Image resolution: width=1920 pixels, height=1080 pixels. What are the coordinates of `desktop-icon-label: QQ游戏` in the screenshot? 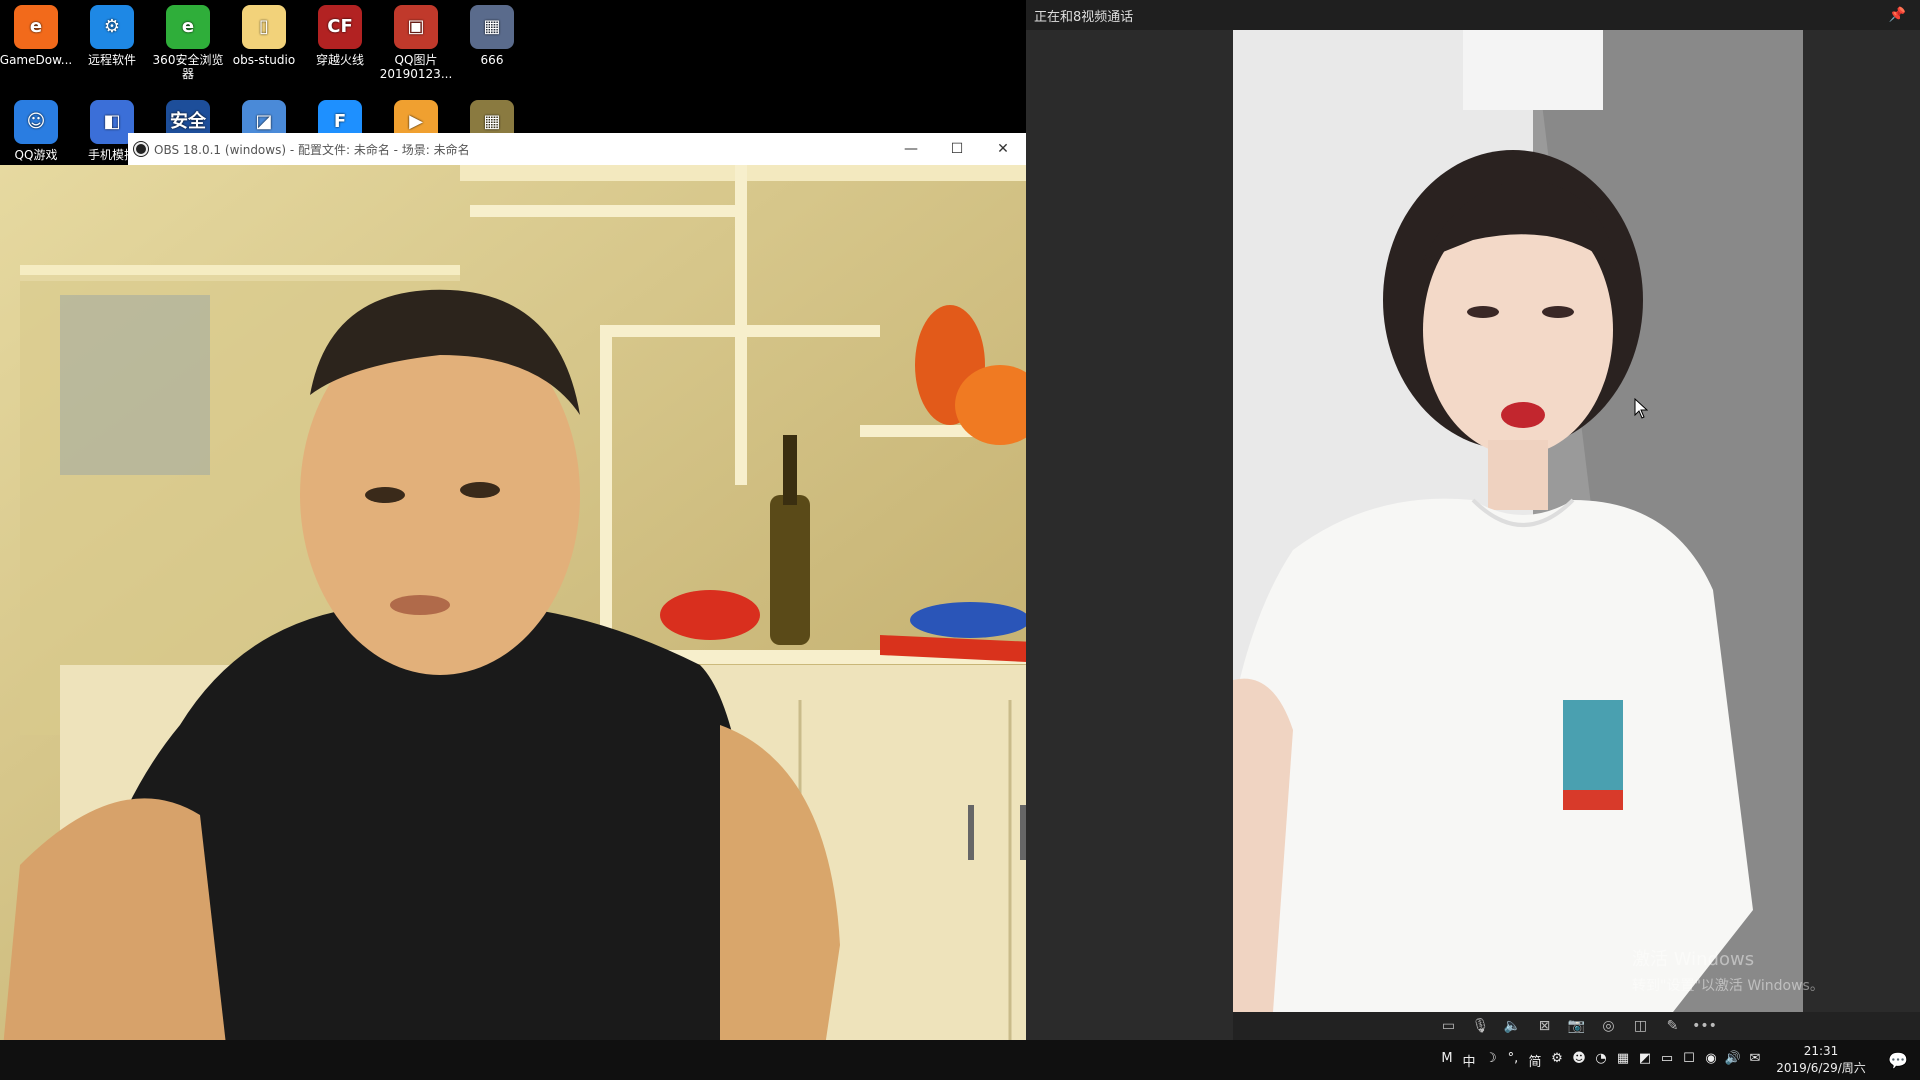 It's located at (36, 155).